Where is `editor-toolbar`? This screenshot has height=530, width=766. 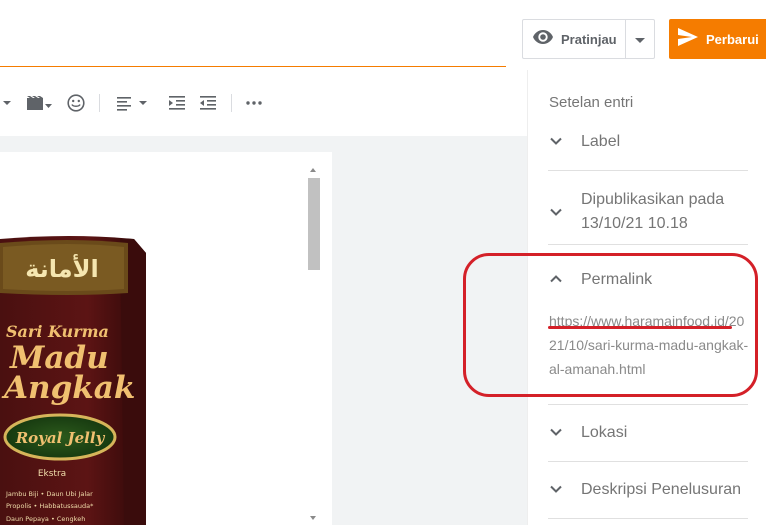
editor-toolbar is located at coordinates (263, 103).